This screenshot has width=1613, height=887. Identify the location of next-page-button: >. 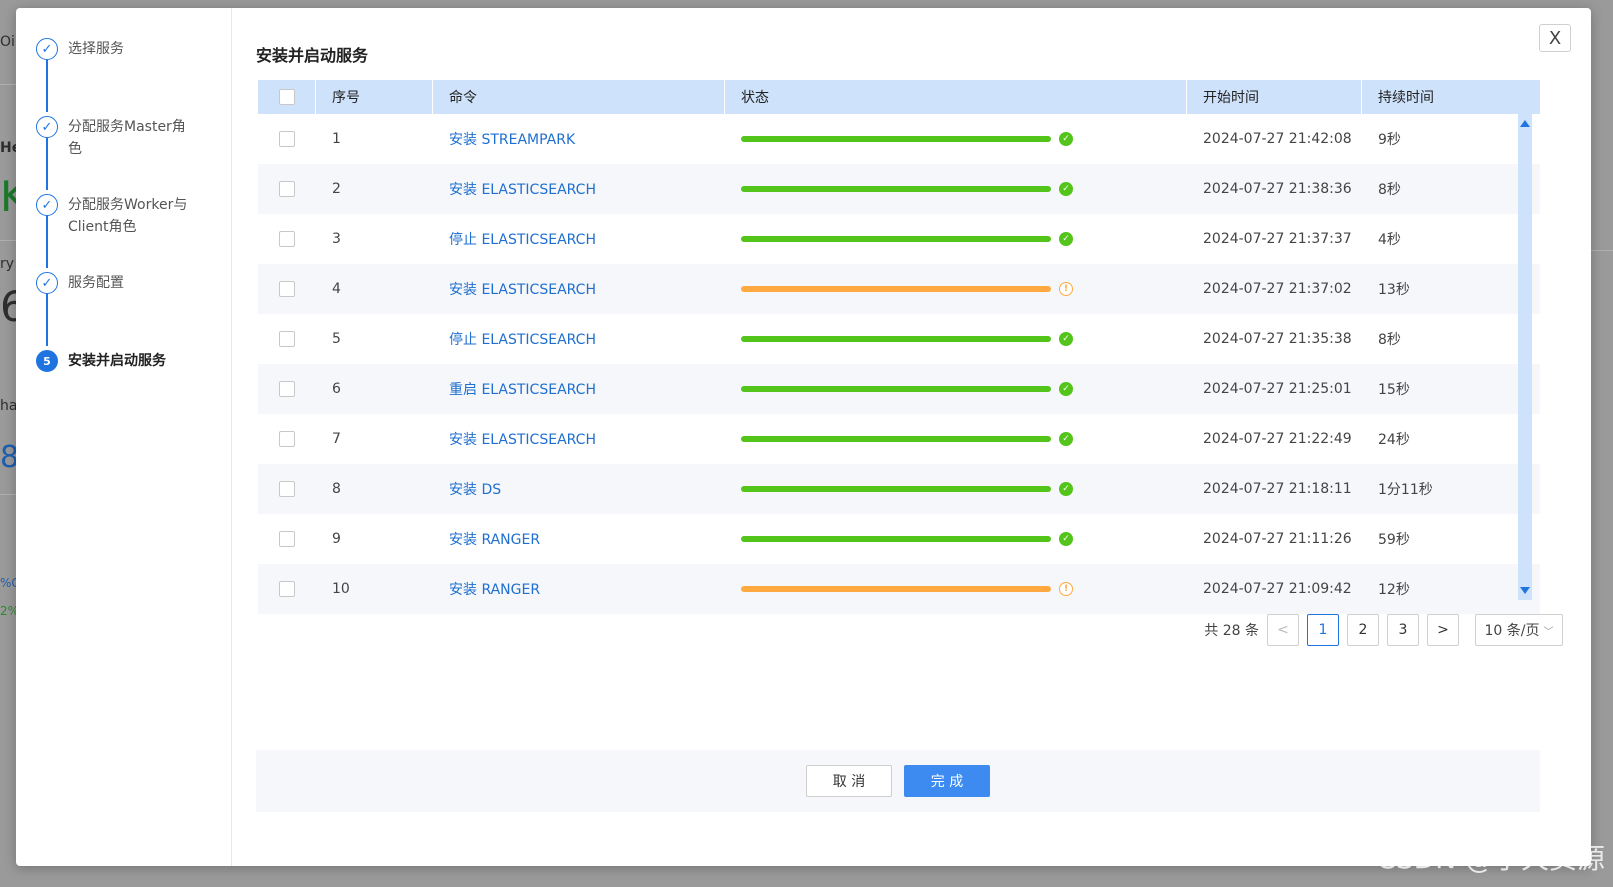
(1443, 630).